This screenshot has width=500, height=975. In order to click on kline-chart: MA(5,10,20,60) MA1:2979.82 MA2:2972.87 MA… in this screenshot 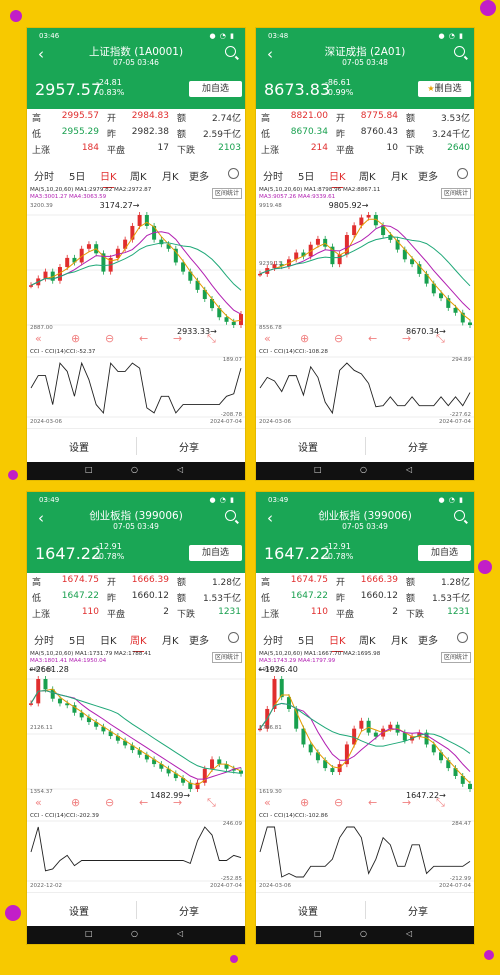, I will do `click(136, 306)`.